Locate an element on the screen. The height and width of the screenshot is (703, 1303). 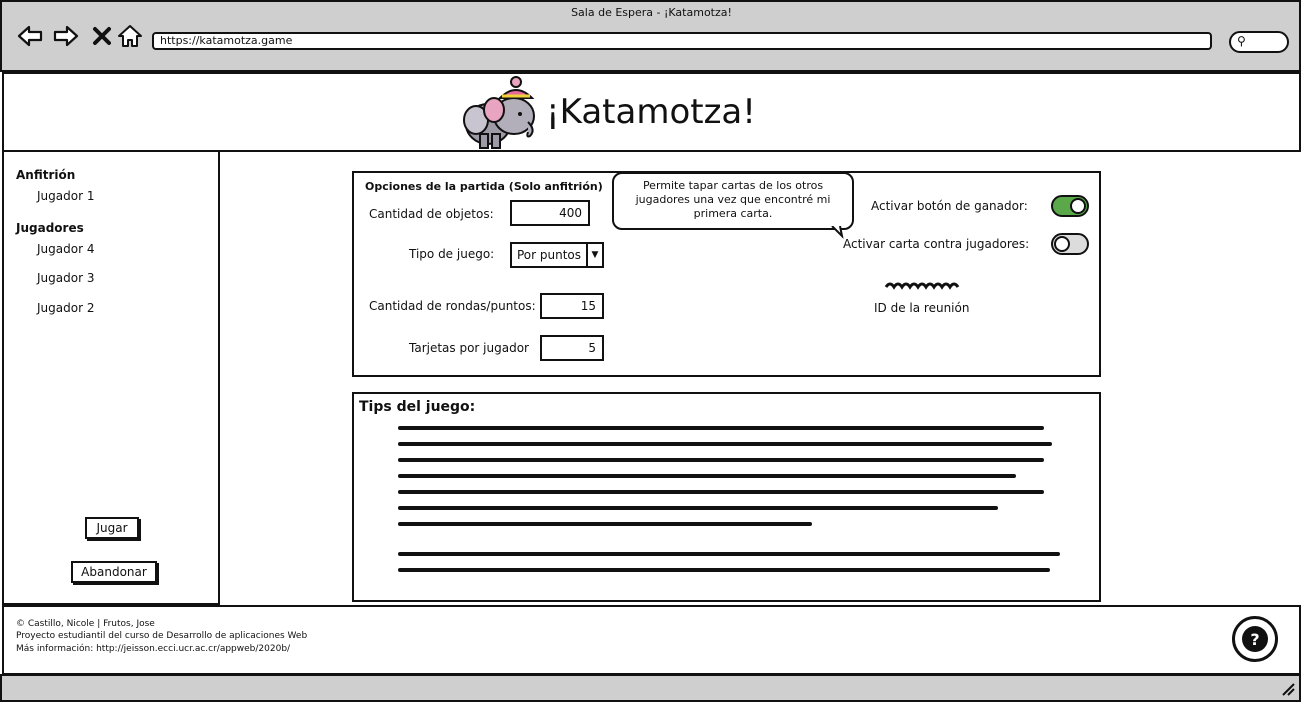
rounds-label: Cantidad de rondas/puntos: is located at coordinates (452, 306).